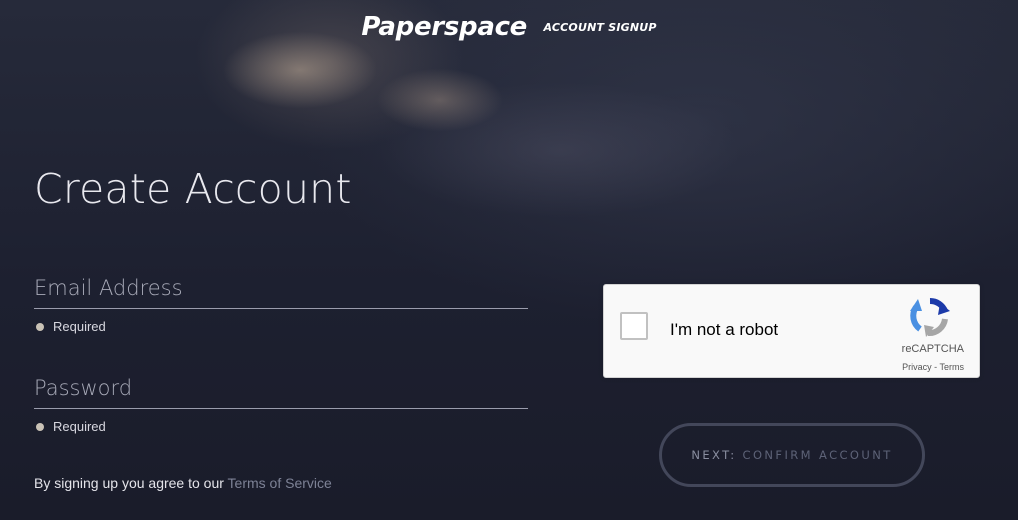 Image resolution: width=1018 pixels, height=520 pixels. I want to click on email-hint-text: Required, so click(79, 326).